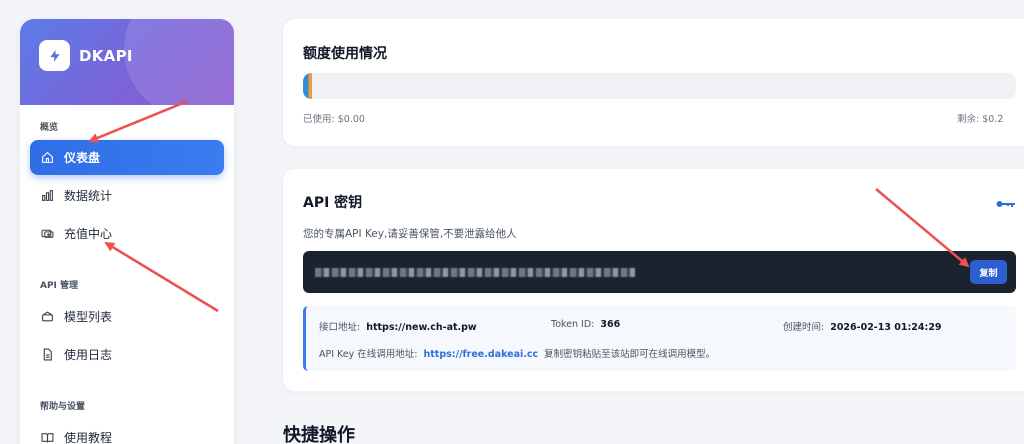 Image resolution: width=1024 pixels, height=444 pixels. What do you see at coordinates (1006, 203) in the screenshot?
I see `key-icon` at bounding box center [1006, 203].